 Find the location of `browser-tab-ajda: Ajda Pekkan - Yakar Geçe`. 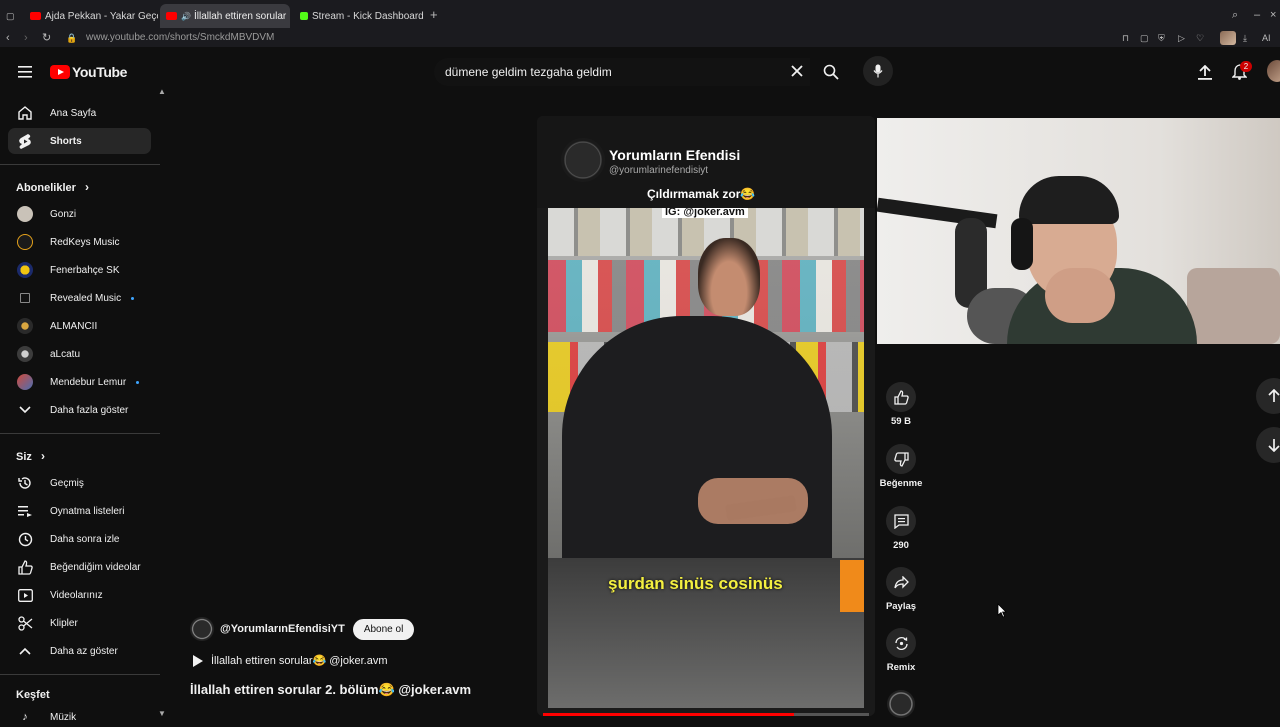

browser-tab-ajda: Ajda Pekkan - Yakar Geçe is located at coordinates (91, 16).